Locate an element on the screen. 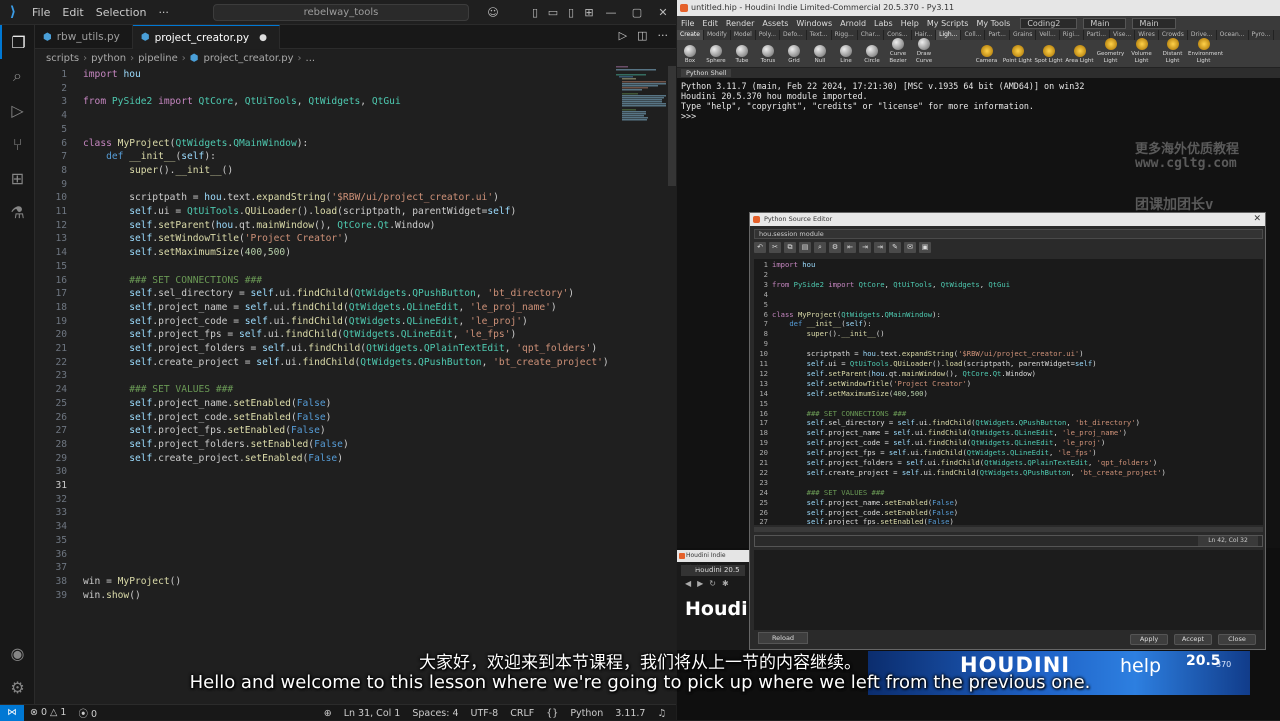  code-line: import hou is located at coordinates (112, 75).